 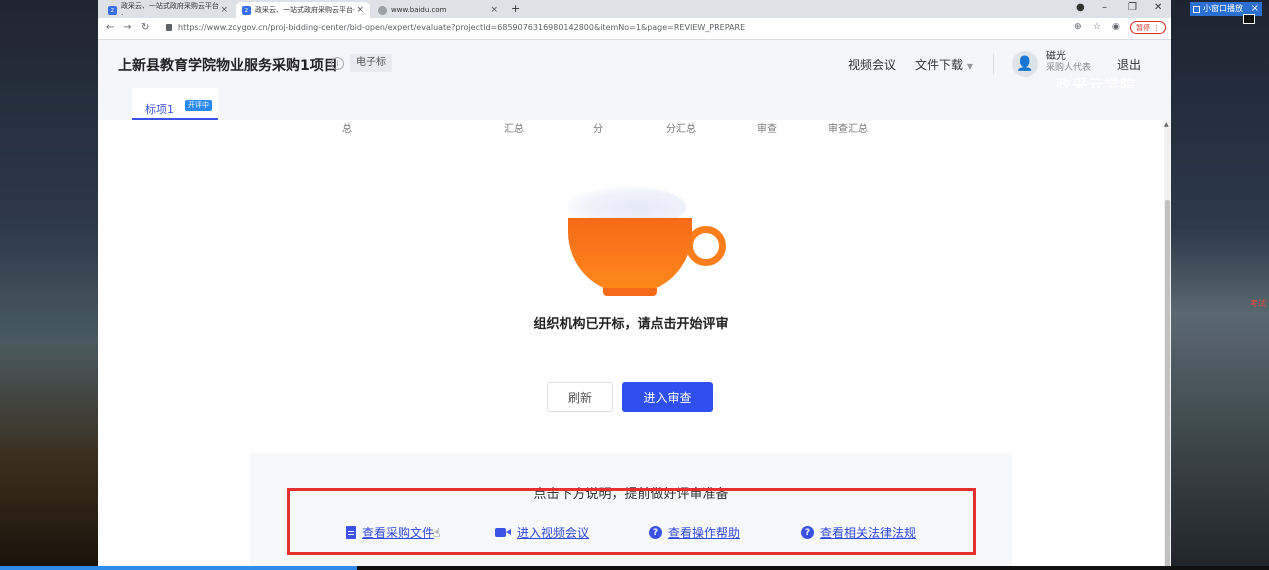 What do you see at coordinates (868, 533) in the screenshot?
I see `link-label: 查看相关法律法规` at bounding box center [868, 533].